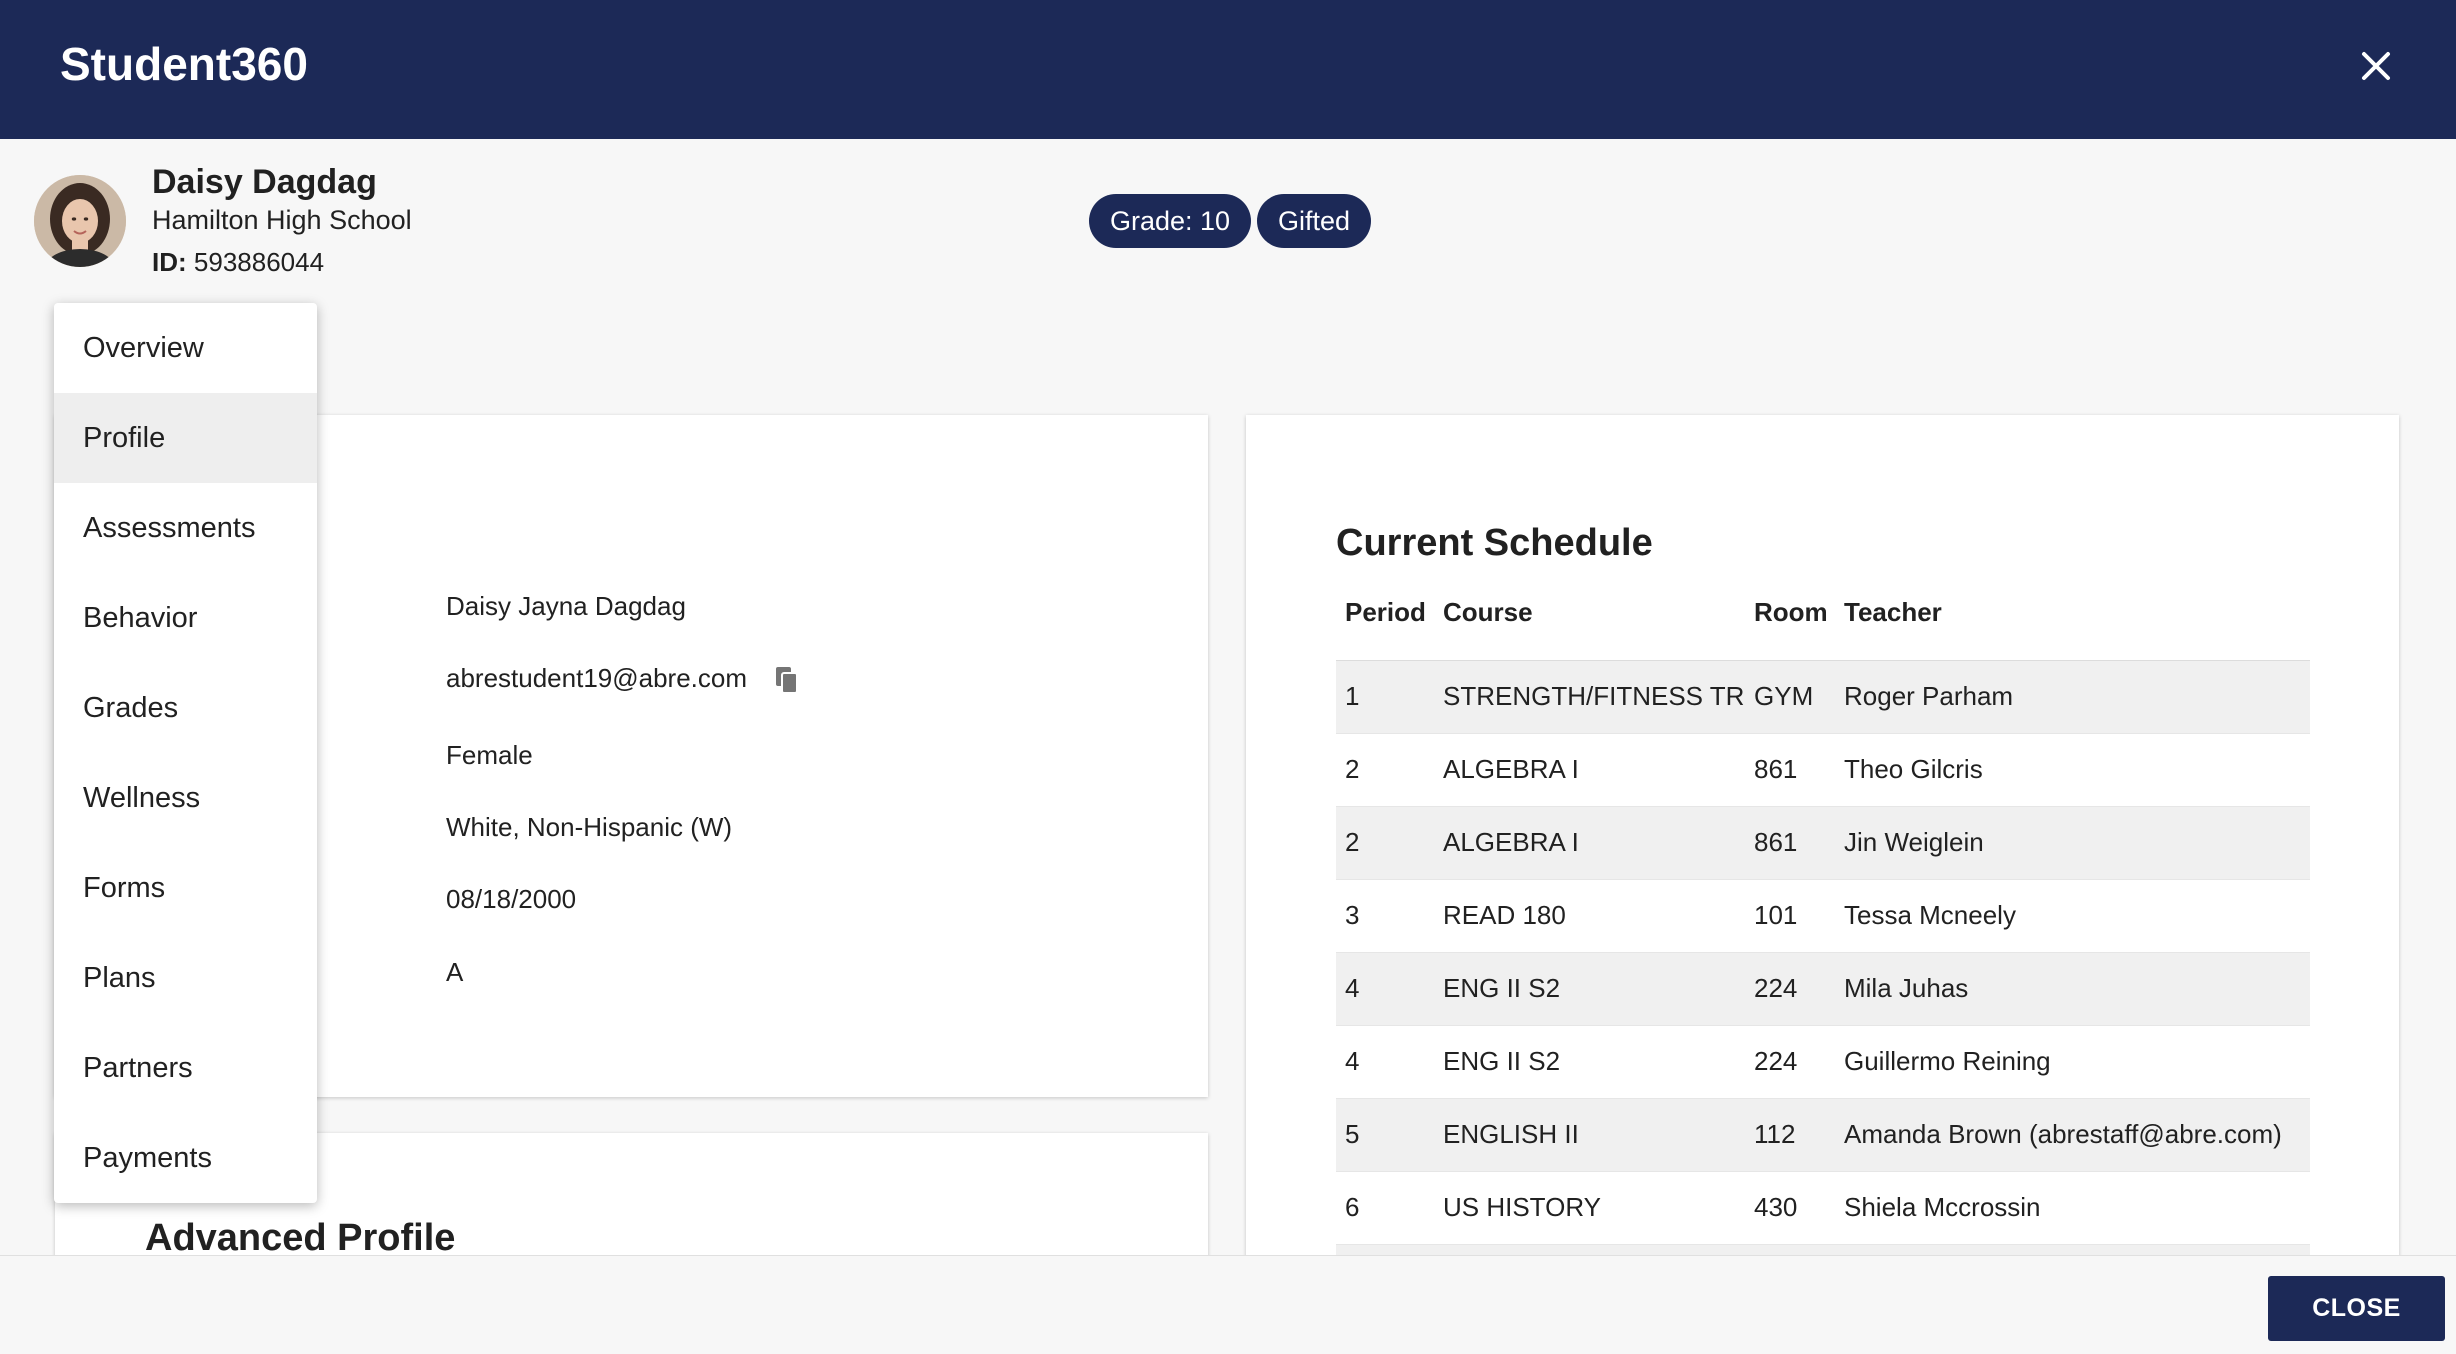 This screenshot has width=2456, height=1354. What do you see at coordinates (566, 606) in the screenshot?
I see `profile-value-full-name: Daisy Jayna Dagdag` at bounding box center [566, 606].